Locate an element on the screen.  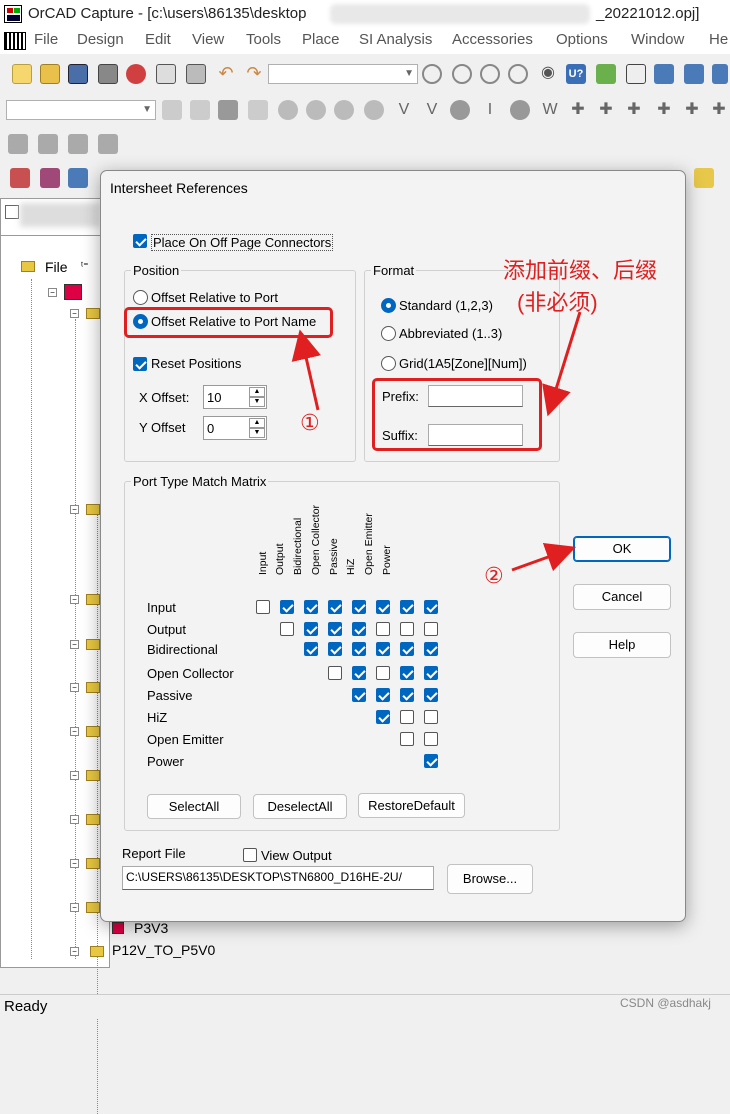
annotation-arrows is located at coordinates (436, 441).